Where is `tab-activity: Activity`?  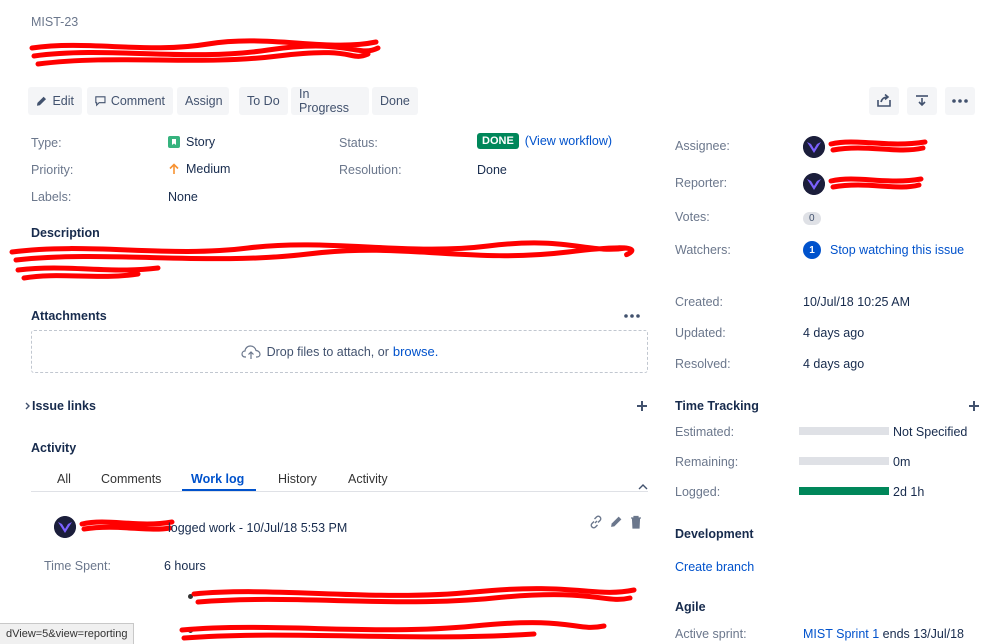
tab-activity: Activity is located at coordinates (368, 479).